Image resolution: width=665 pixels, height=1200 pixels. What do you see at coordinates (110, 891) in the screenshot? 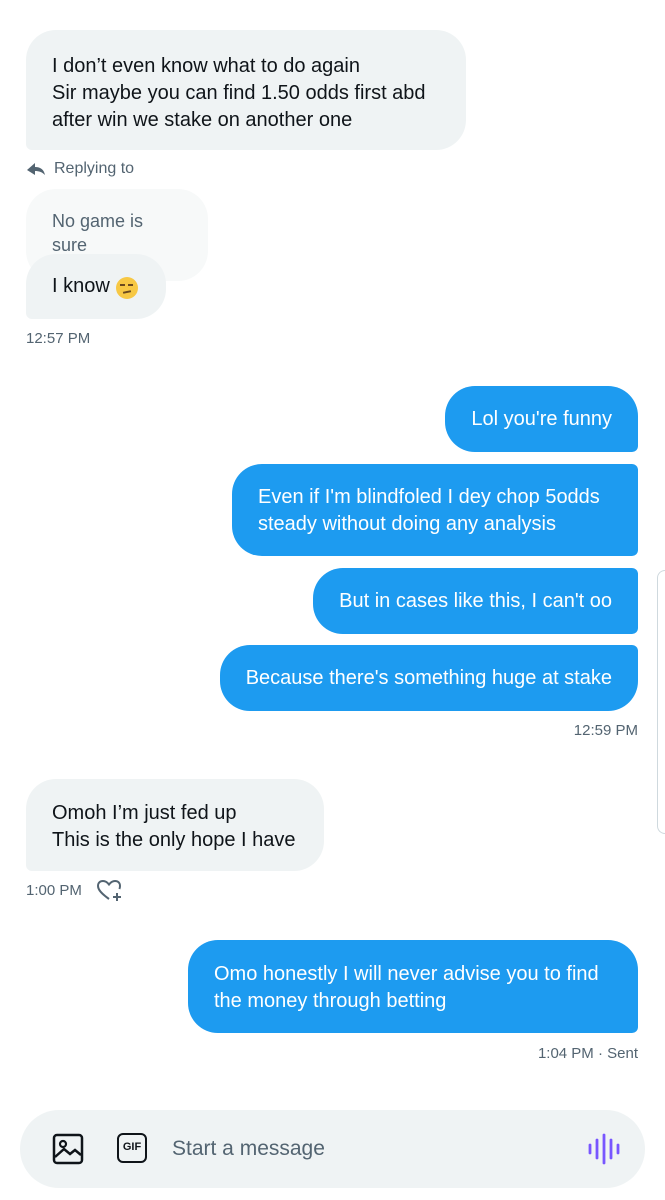
I see `add-reaction-icon` at bounding box center [110, 891].